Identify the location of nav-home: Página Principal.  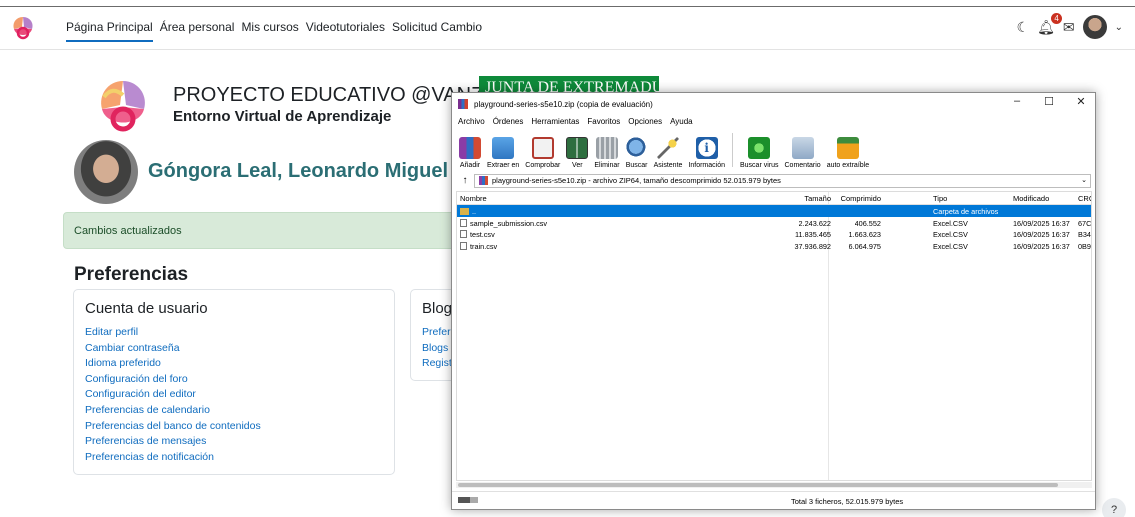
(109, 31).